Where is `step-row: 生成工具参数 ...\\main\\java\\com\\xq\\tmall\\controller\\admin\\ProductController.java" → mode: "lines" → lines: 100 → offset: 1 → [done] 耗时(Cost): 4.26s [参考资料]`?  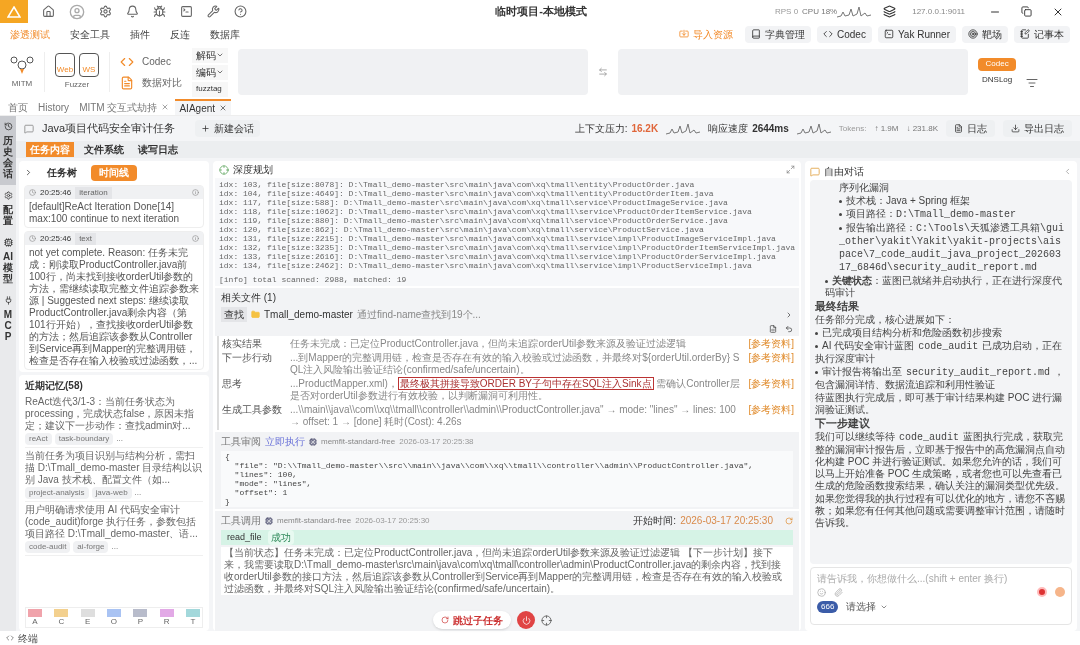
step-row: 生成工具参数 ...\\main\\java\\com\\xq\\tmall\\controller\\admin\\ProductController.java" → mode: "lines" → lines: 100 → offset: 1 → [done] 耗时(Cost): 4.26s [参考资料] is located at coordinates (508, 416).